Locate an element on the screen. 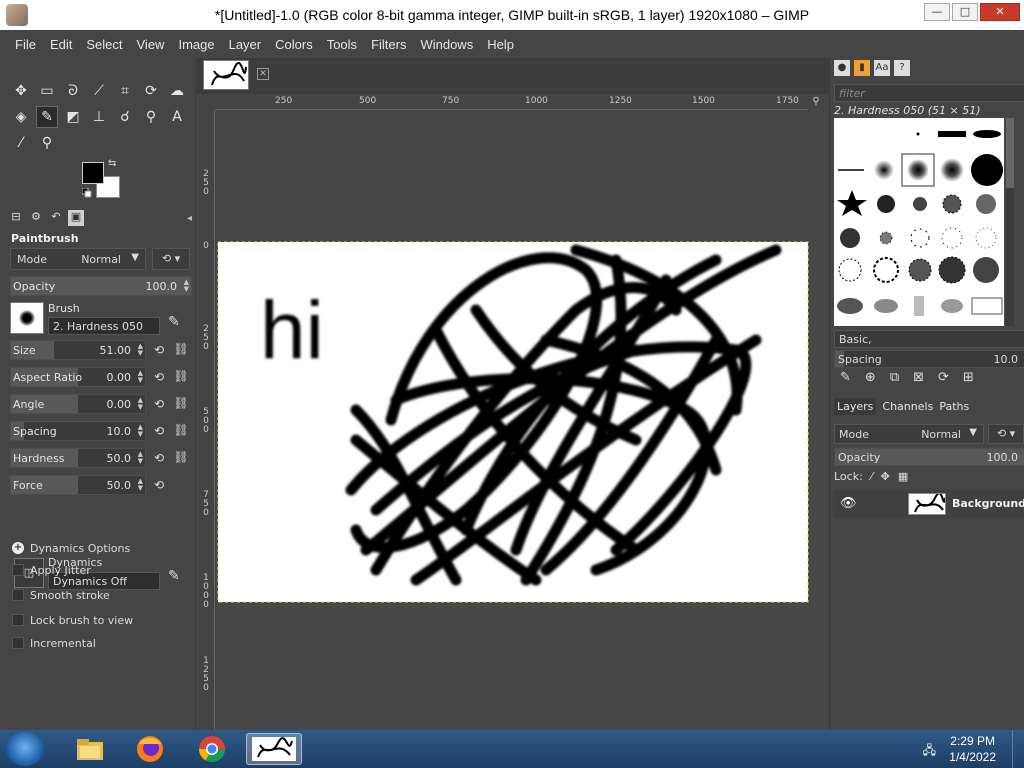  duplicate-brush-icon: ⧉ is located at coordinates (894, 377).